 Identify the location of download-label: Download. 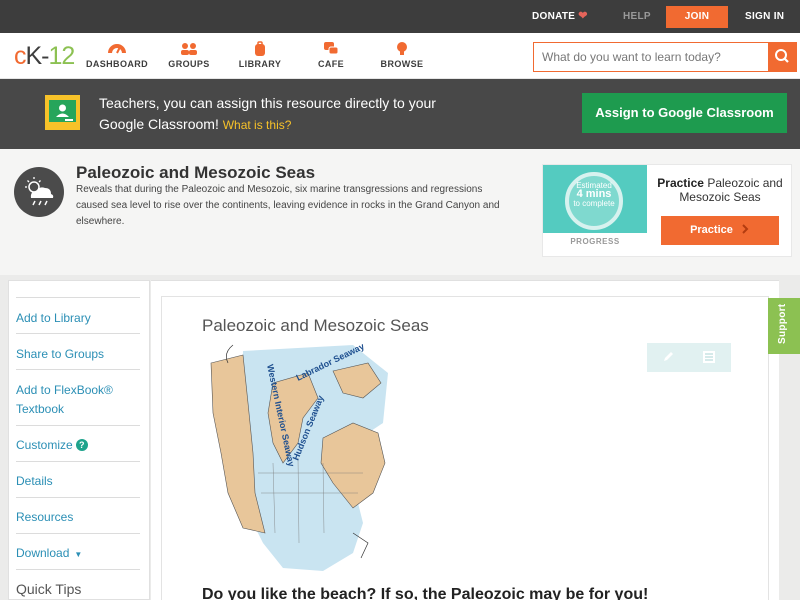
(43, 553).